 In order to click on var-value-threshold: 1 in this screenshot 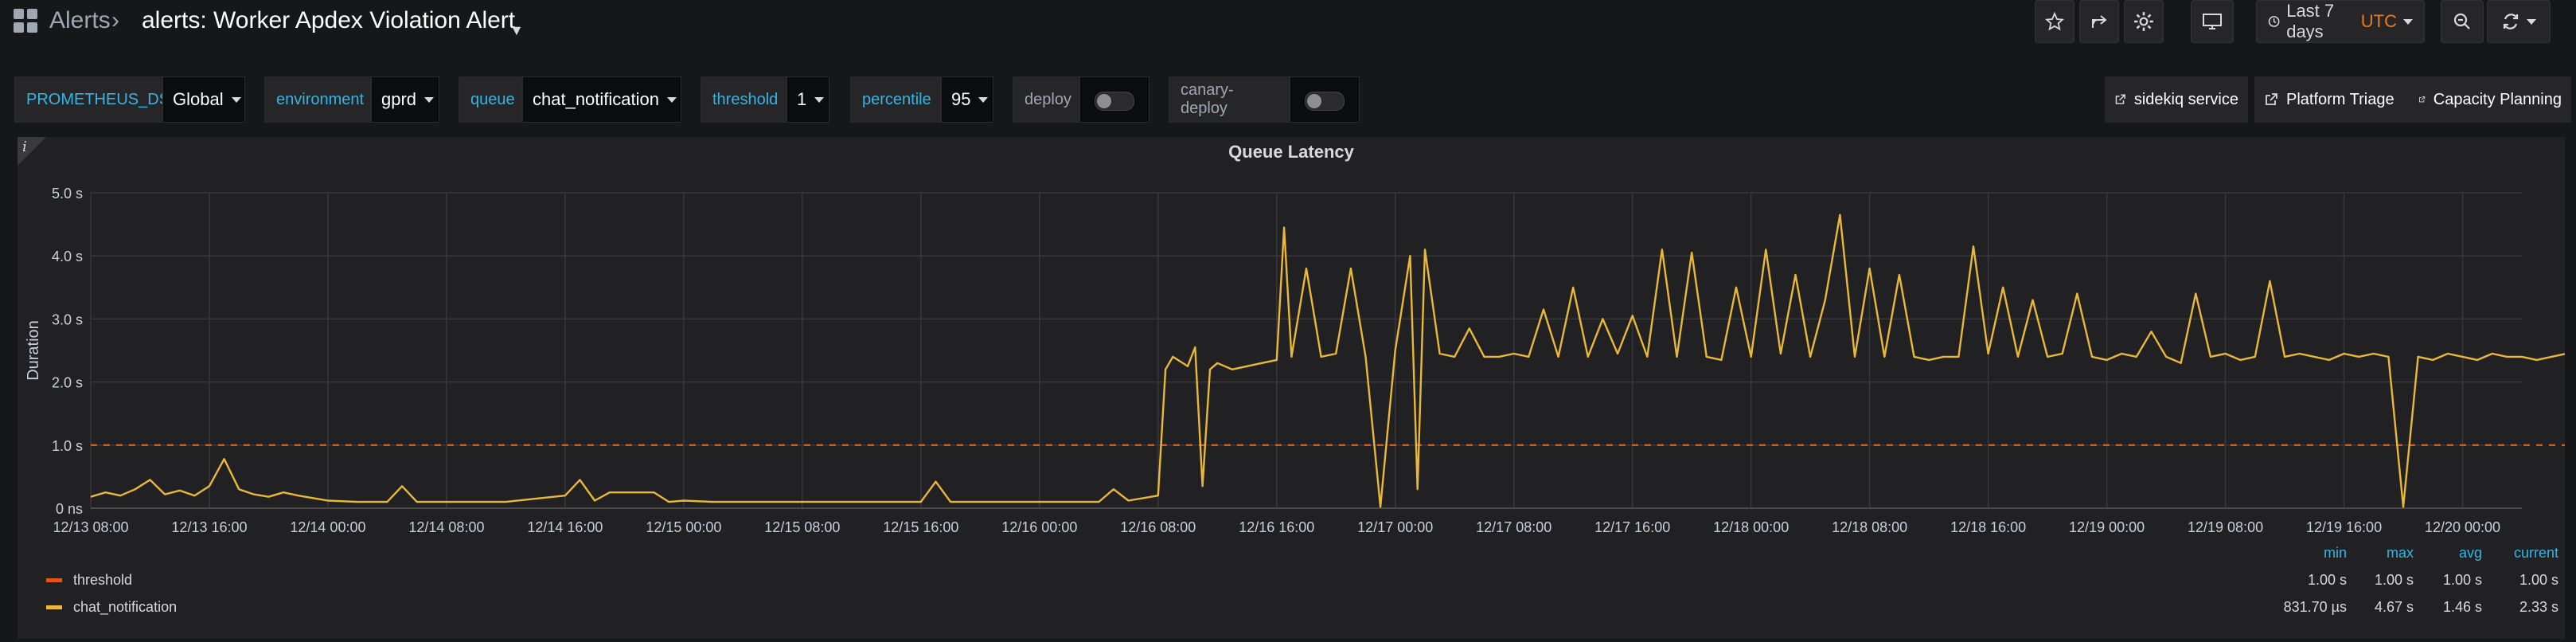, I will do `click(802, 99)`.